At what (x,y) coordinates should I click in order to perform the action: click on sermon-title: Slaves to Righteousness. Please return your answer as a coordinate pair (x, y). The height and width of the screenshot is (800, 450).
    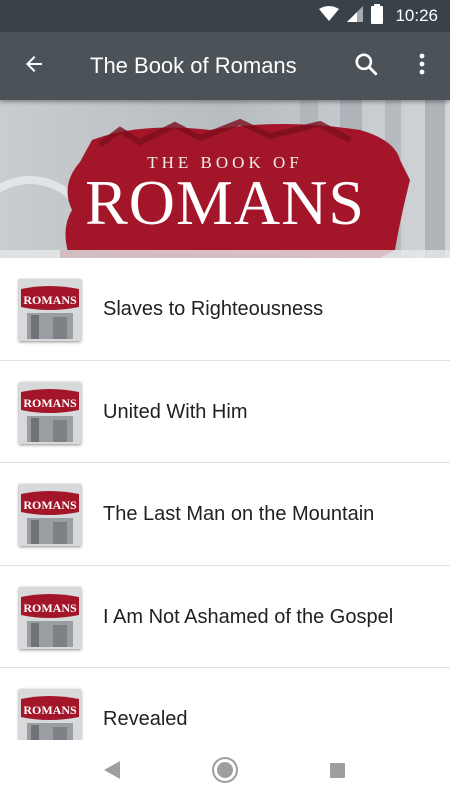
    Looking at the image, I should click on (213, 309).